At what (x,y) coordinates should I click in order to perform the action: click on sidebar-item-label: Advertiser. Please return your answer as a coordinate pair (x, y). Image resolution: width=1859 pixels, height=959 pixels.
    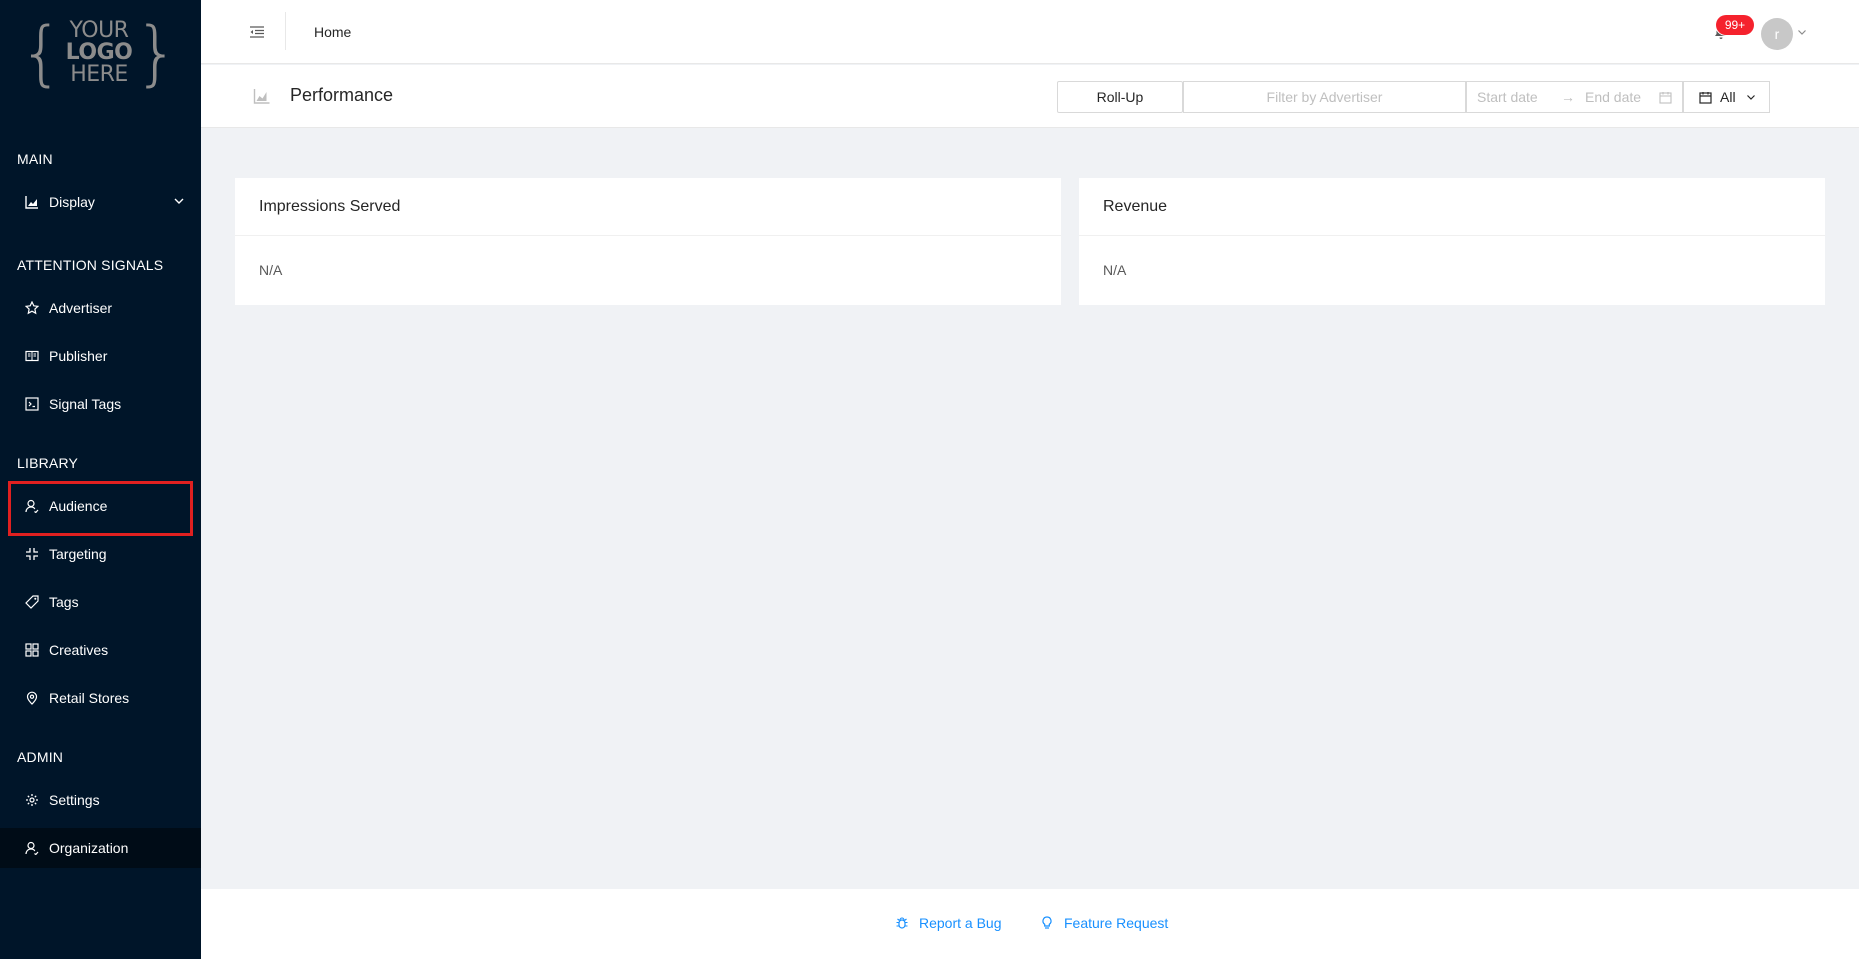
    Looking at the image, I should click on (81, 308).